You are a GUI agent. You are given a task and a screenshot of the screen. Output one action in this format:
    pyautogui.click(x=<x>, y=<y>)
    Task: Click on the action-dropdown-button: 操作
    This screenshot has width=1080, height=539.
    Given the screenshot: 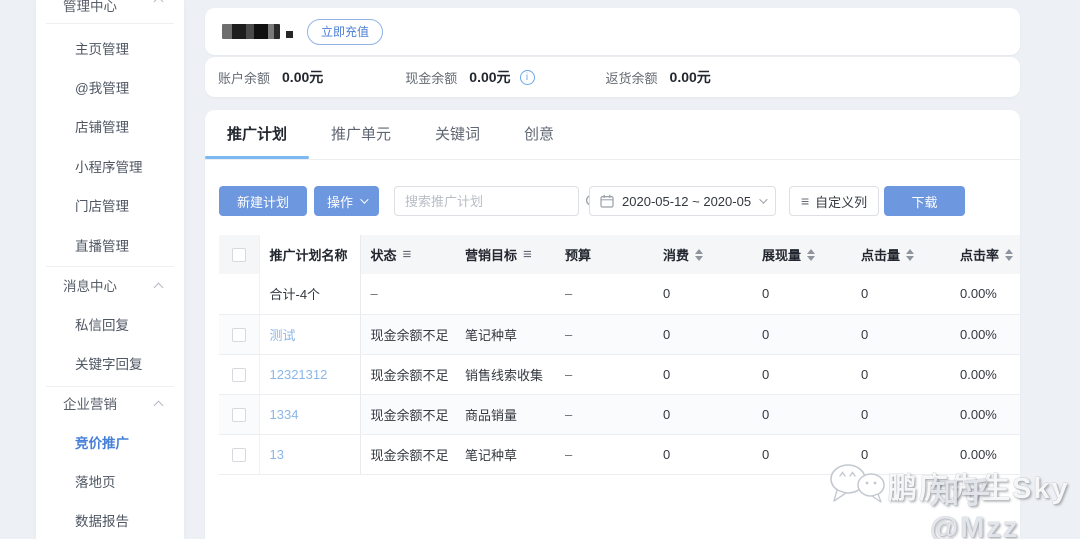 What is the action you would take?
    pyautogui.click(x=347, y=201)
    